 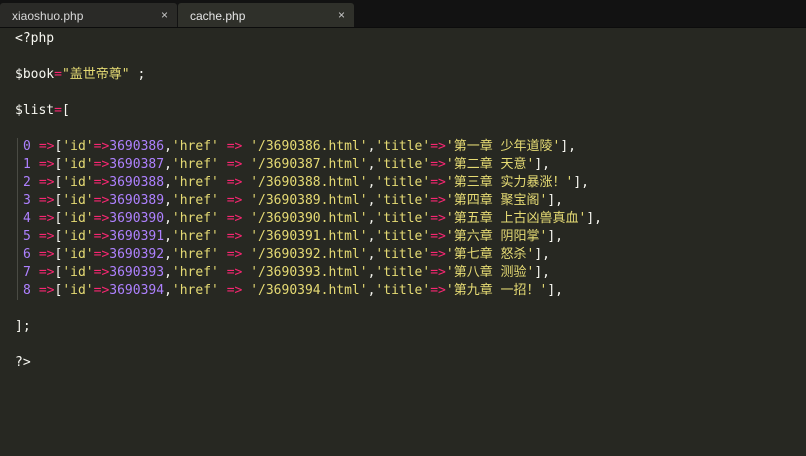 I want to click on code-line-php-close: ?>, so click(x=23, y=363).